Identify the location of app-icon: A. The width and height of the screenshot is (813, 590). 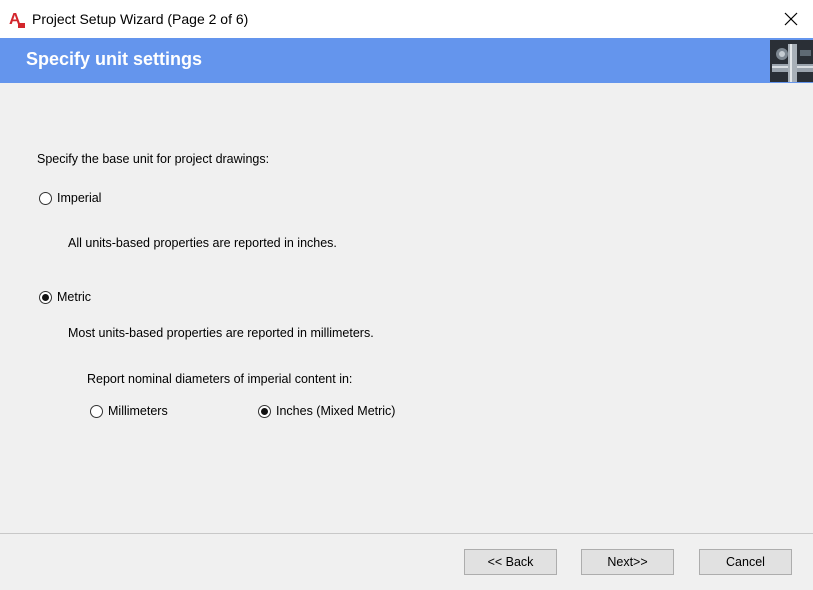
(17, 19).